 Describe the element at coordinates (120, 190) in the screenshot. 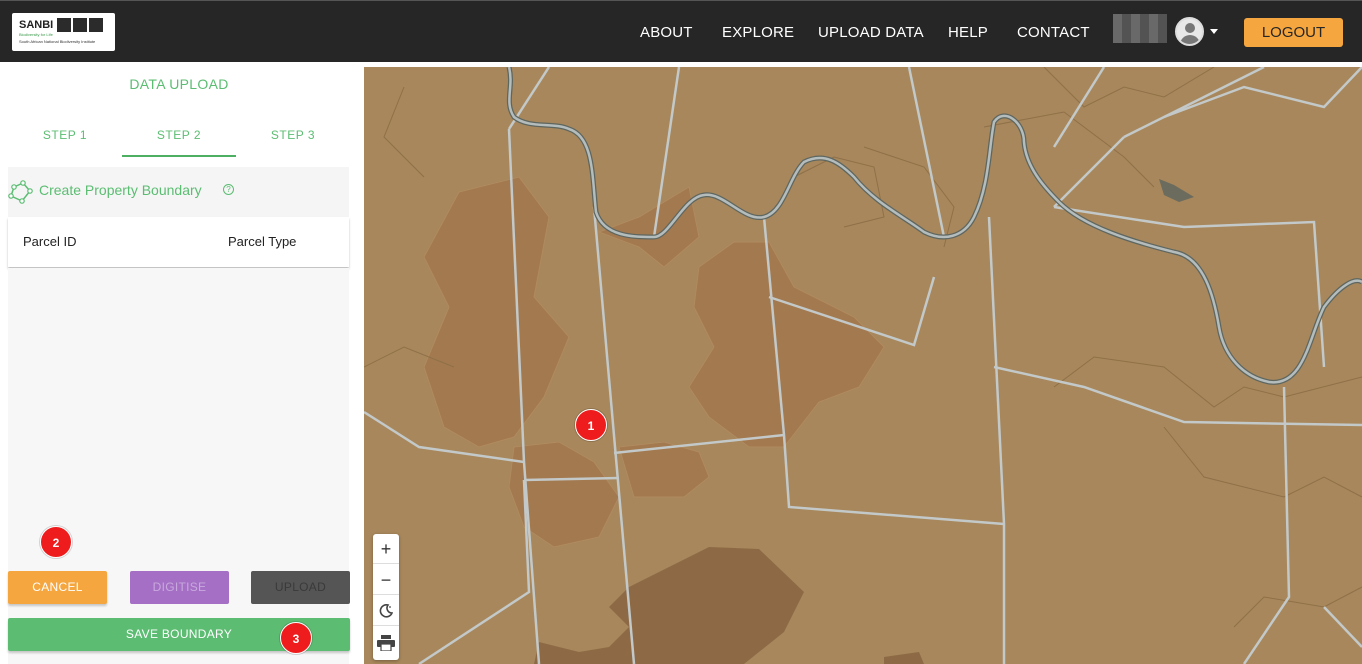

I see `boundary-title: Create Property Boundary` at that location.